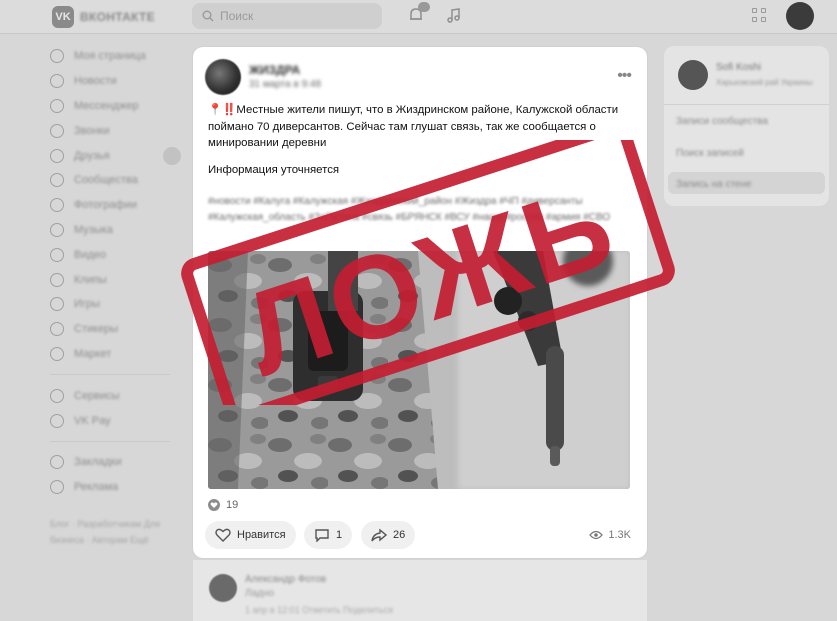  I want to click on sidebar-item-ads: Реклама, so click(120, 487).